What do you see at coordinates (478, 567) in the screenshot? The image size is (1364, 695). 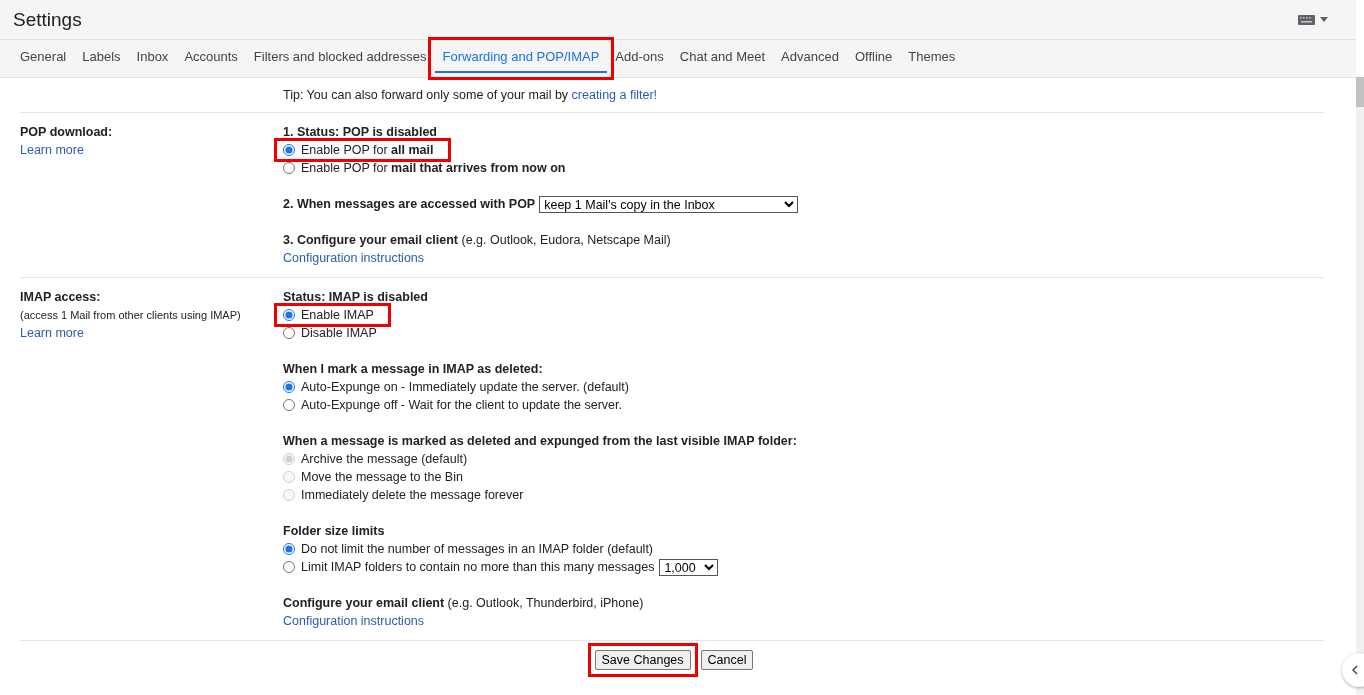 I see `option-label: Limit IMAP folders to contain no more than this many messages` at bounding box center [478, 567].